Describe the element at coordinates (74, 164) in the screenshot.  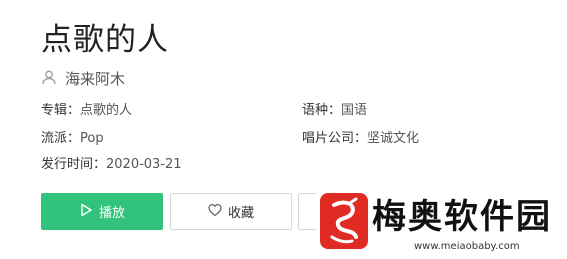
I see `release-label: 发行时间：` at that location.